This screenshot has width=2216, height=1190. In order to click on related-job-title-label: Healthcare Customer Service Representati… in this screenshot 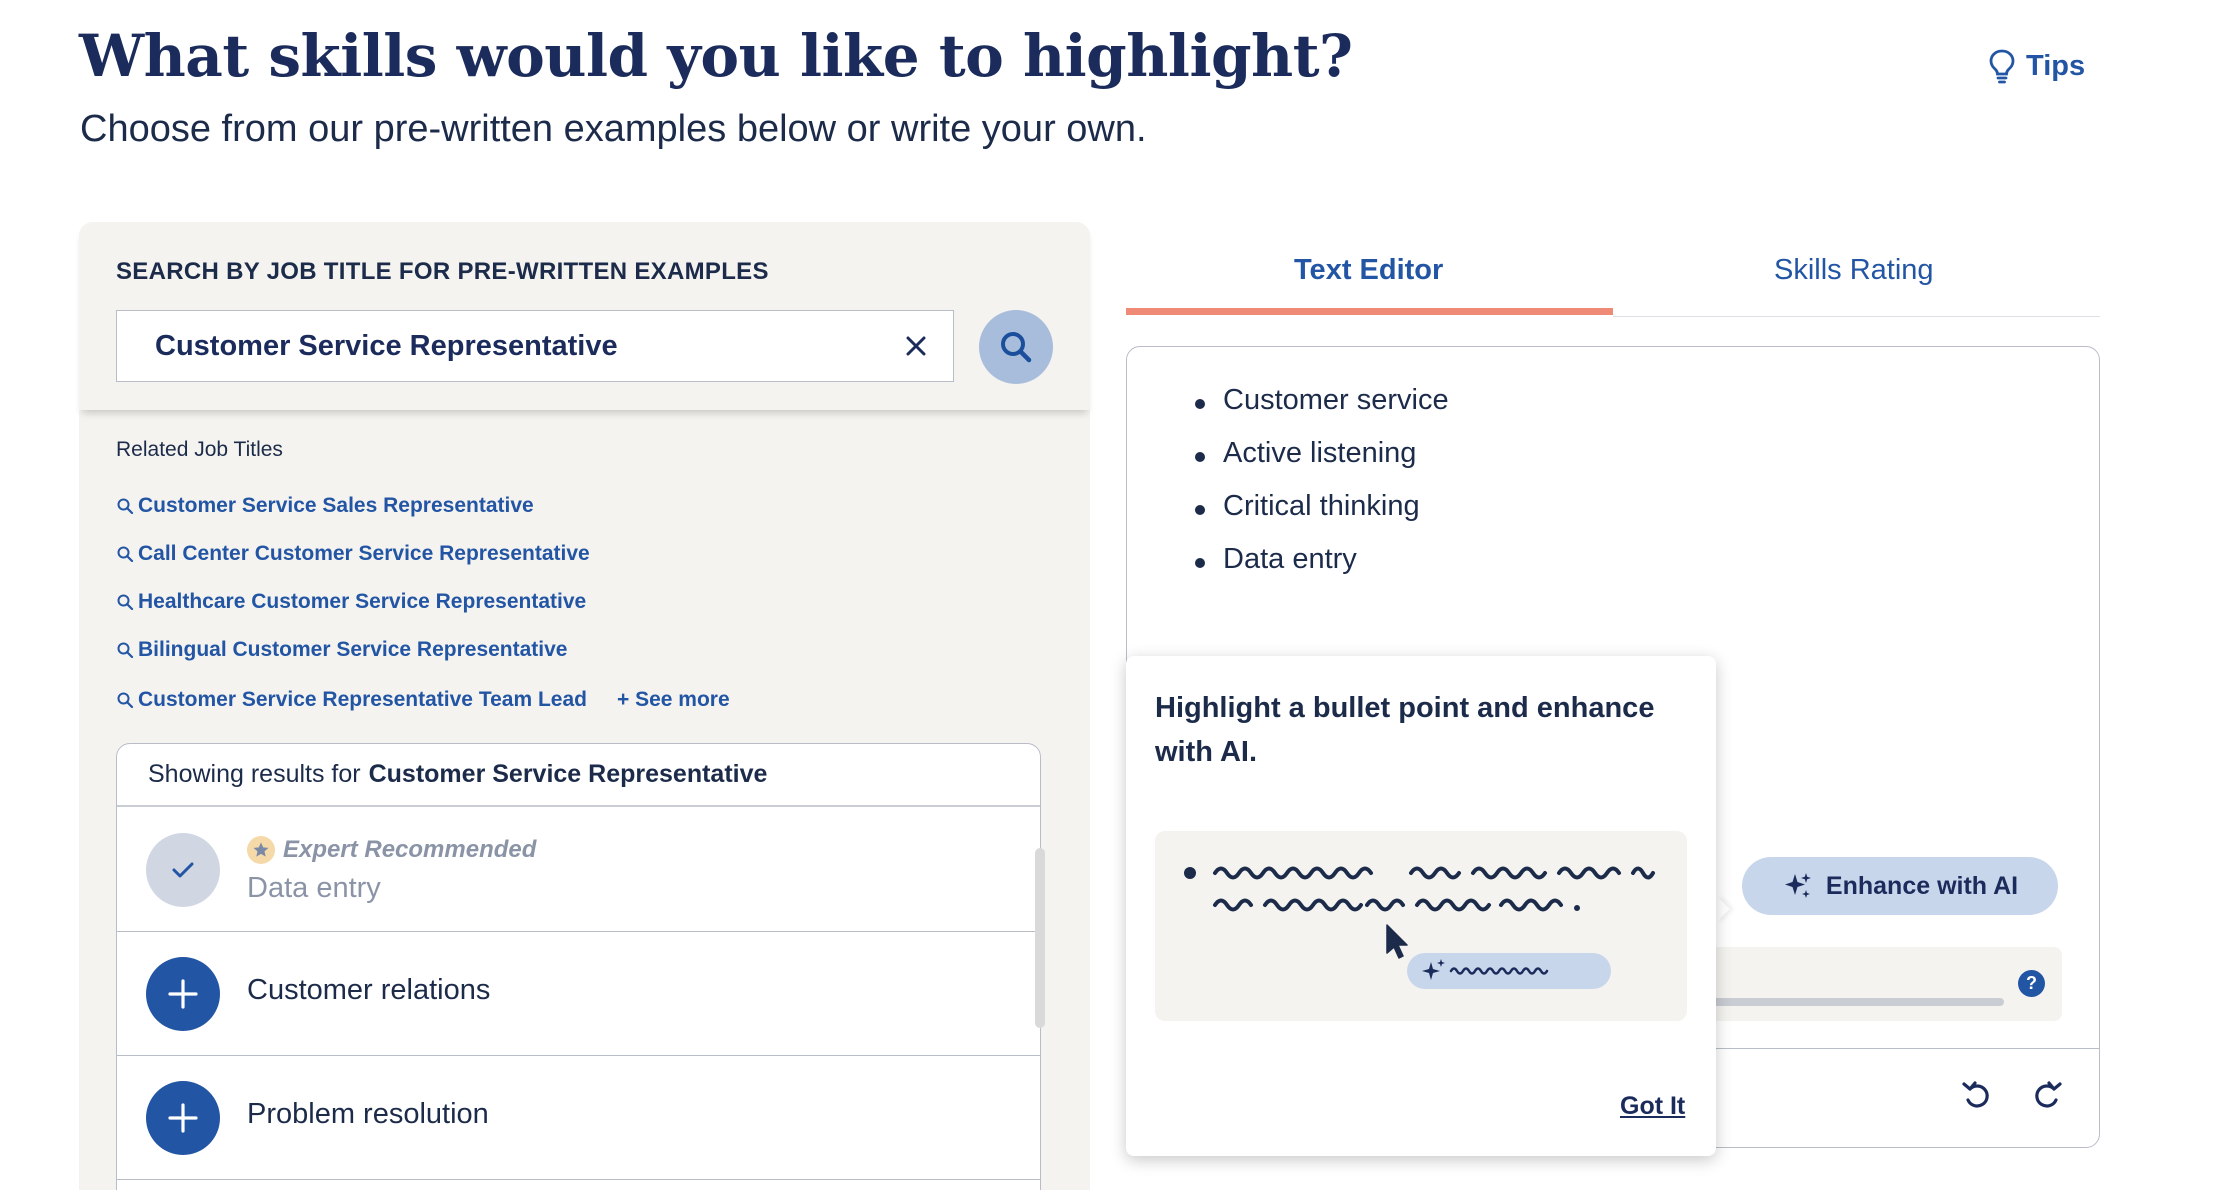, I will do `click(362, 601)`.